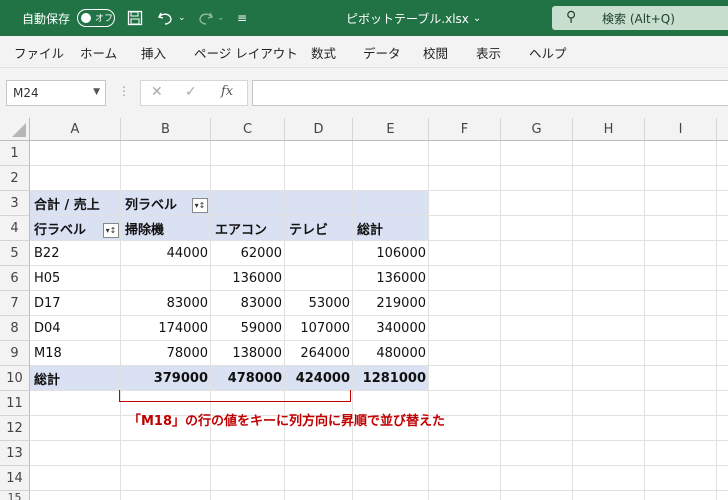 This screenshot has width=728, height=500. What do you see at coordinates (76, 353) in the screenshot?
I see `row-label-cell: M18` at bounding box center [76, 353].